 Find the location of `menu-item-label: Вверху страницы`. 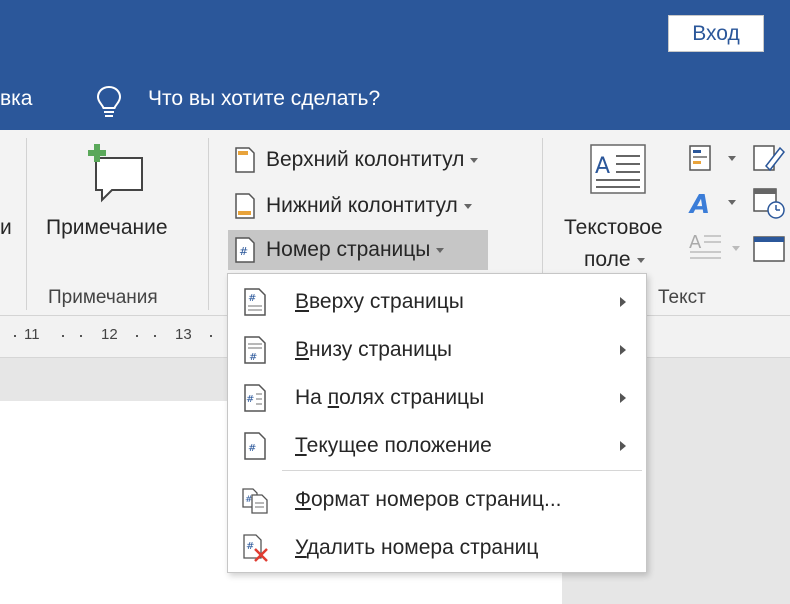

menu-item-label: Вверху страницы is located at coordinates (379, 301).